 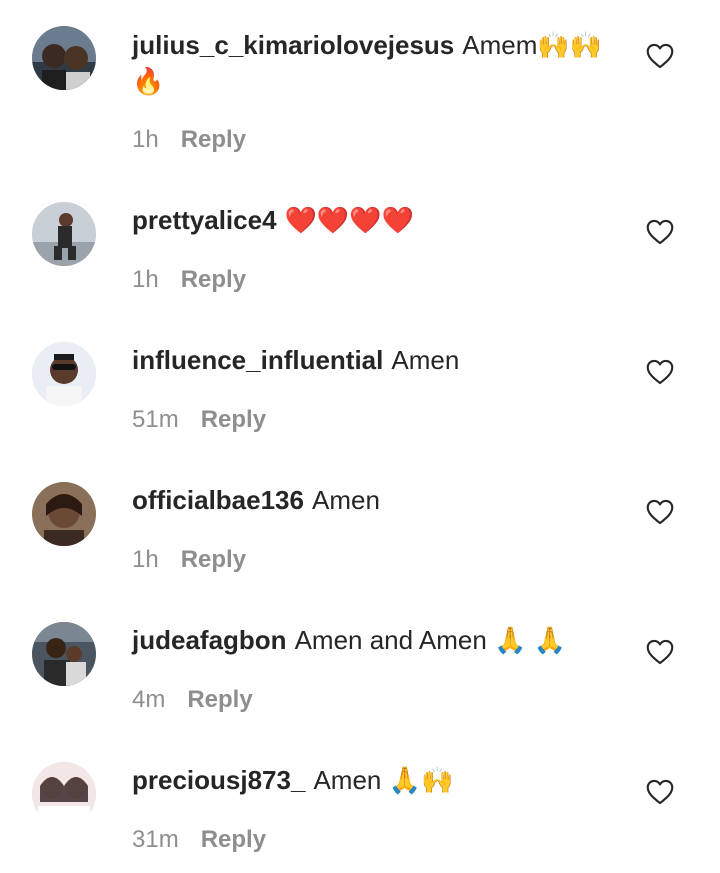 I want to click on comment-body: judeafagbon Amen and Amen 🙏 🙏, so click(x=377, y=640).